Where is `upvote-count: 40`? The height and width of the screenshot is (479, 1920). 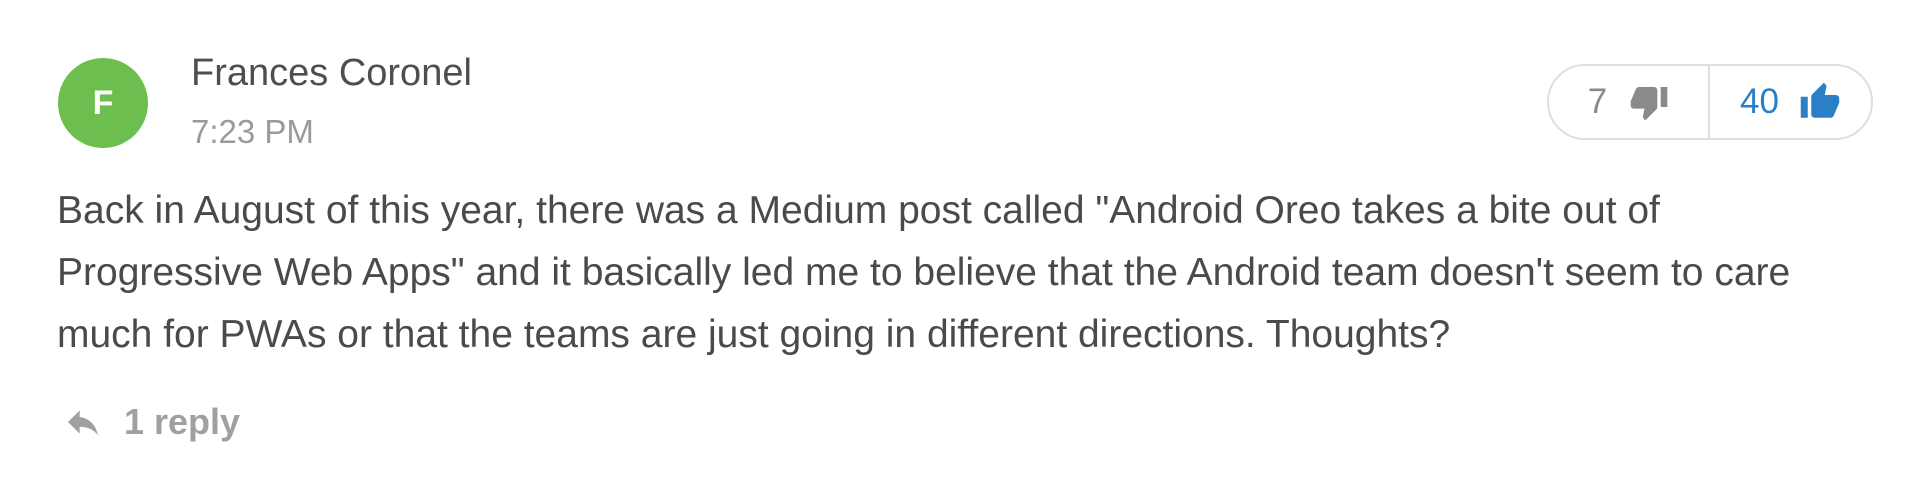 upvote-count: 40 is located at coordinates (1759, 101).